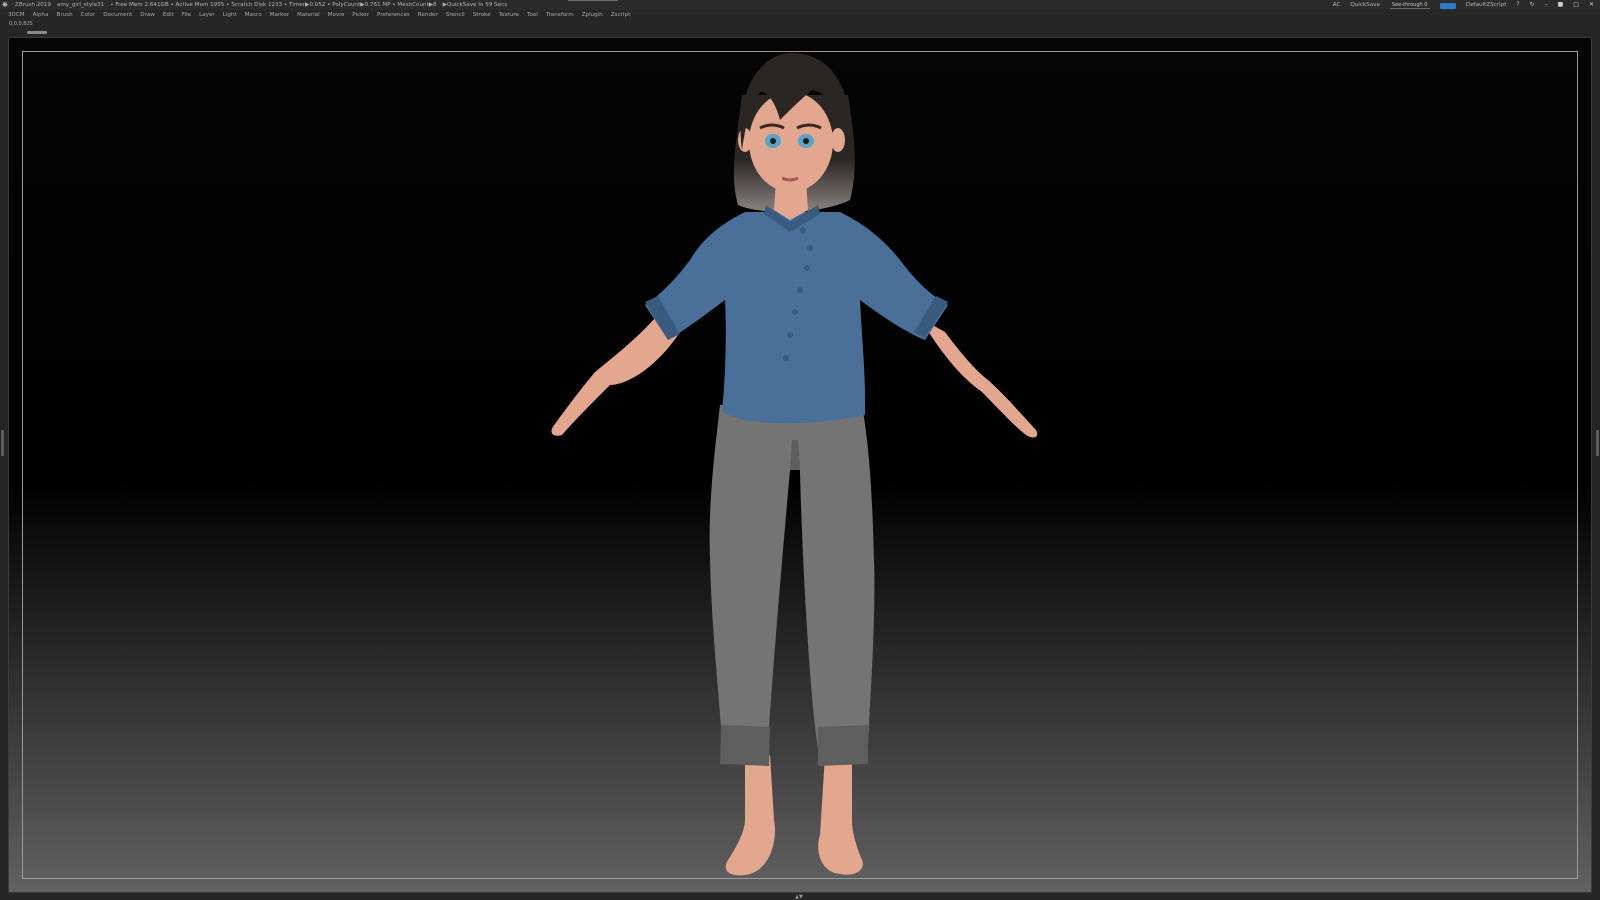 The image size is (1600, 900). I want to click on pant-cuff-right, so click(843, 745).